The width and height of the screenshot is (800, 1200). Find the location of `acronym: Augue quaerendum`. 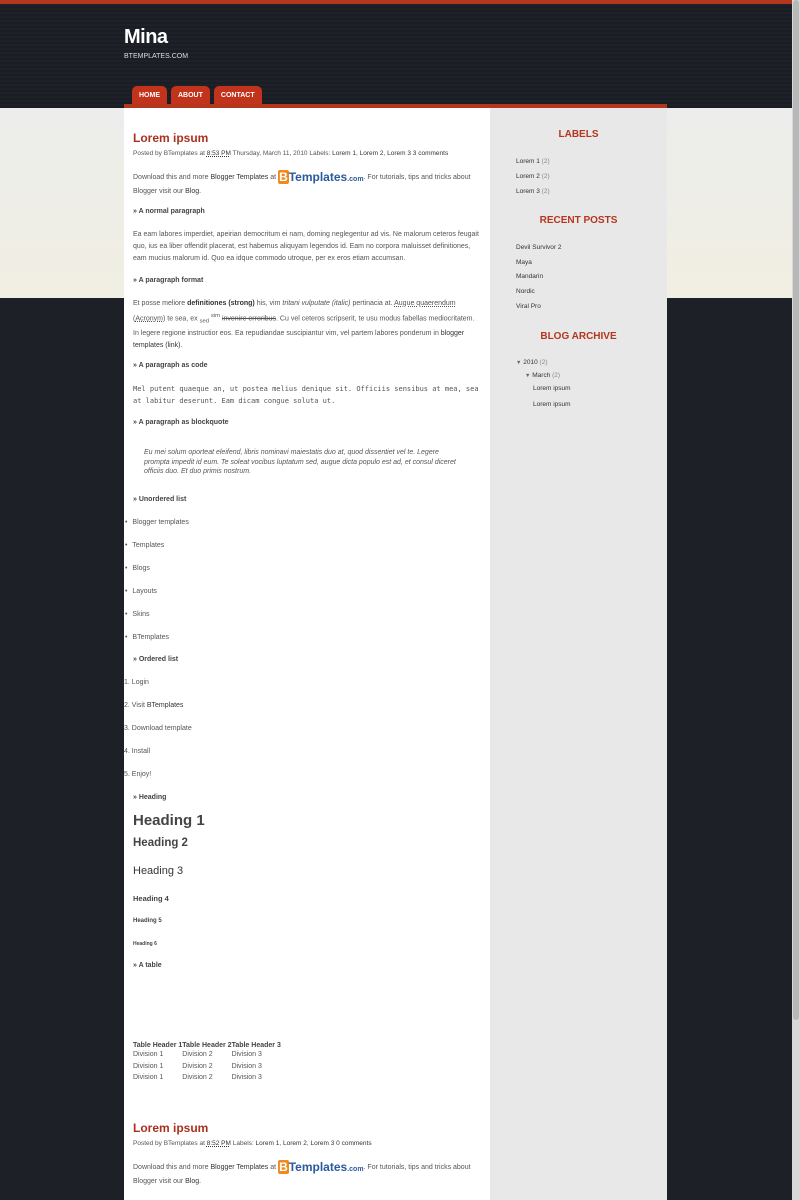

acronym: Augue quaerendum is located at coordinates (425, 303).